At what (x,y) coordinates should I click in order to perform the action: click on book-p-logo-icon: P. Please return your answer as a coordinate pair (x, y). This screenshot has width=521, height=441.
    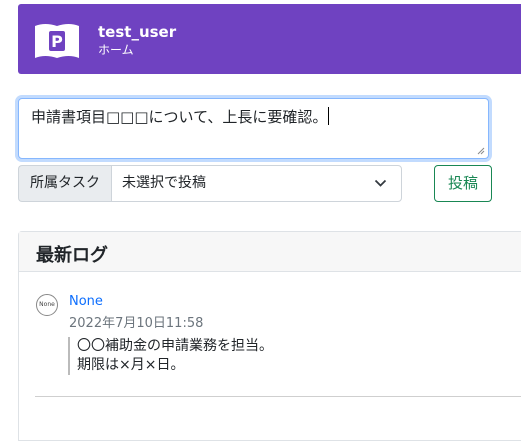
    Looking at the image, I should click on (57, 40).